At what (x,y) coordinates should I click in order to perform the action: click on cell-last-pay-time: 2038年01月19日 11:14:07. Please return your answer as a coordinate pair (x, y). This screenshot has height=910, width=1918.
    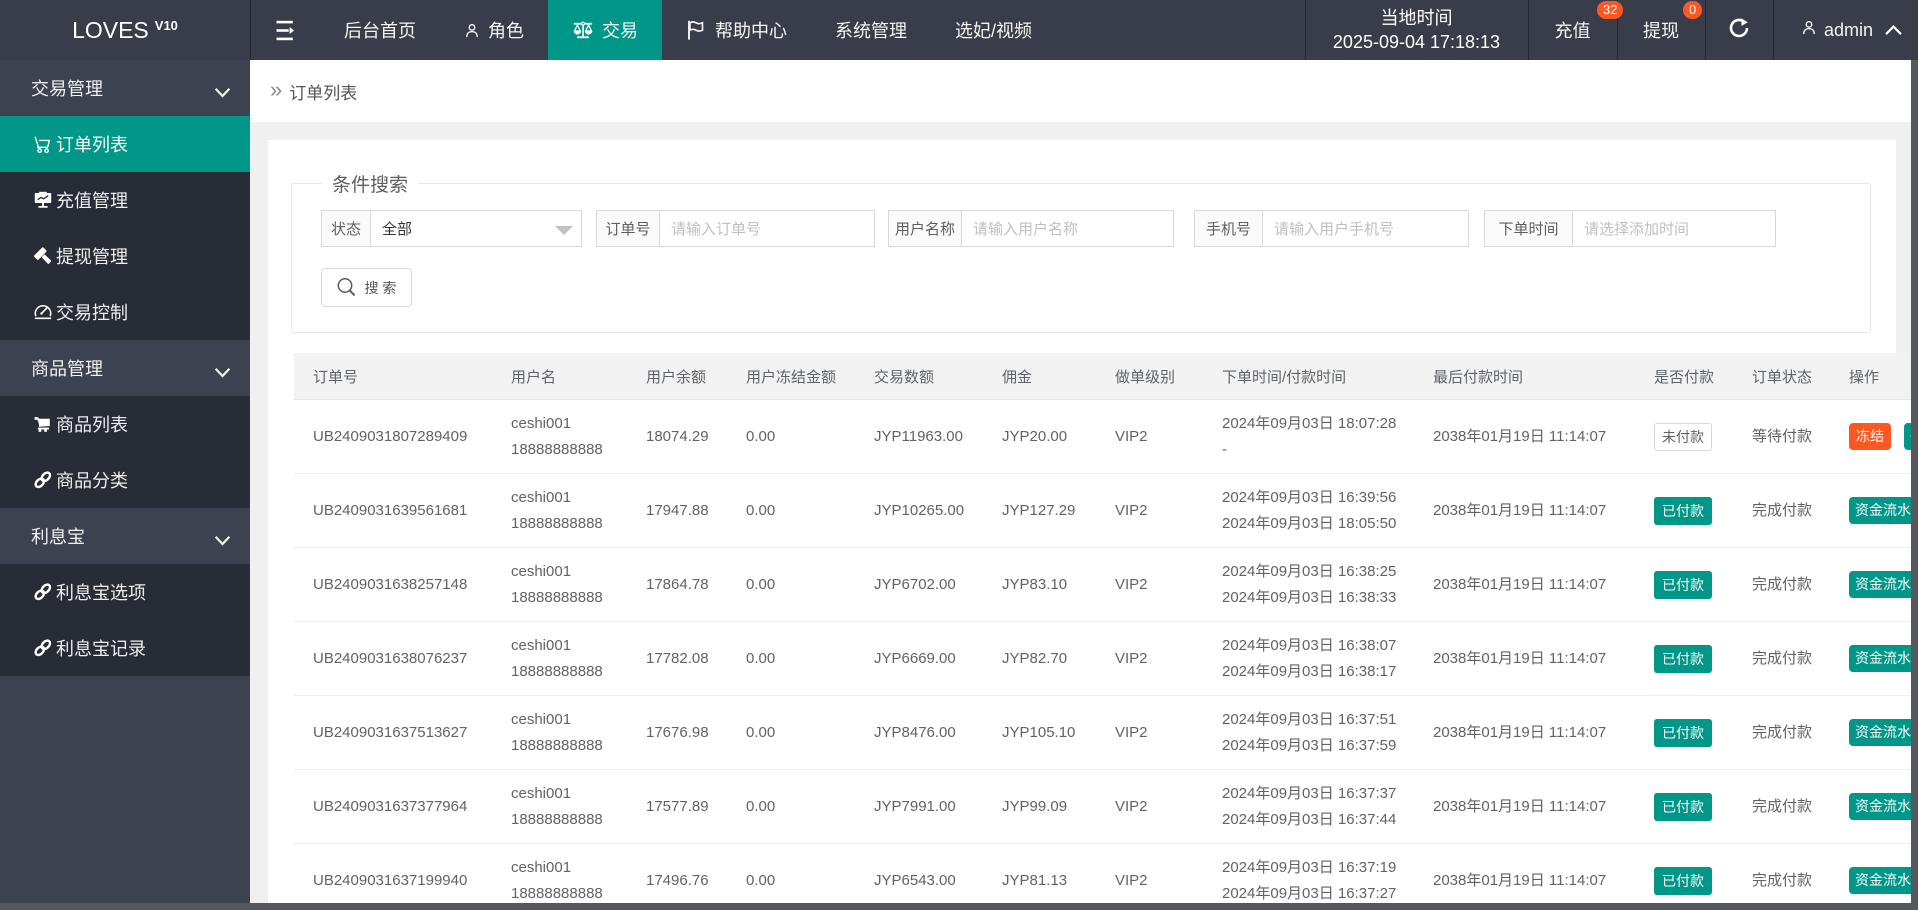
    Looking at the image, I should click on (1524, 658).